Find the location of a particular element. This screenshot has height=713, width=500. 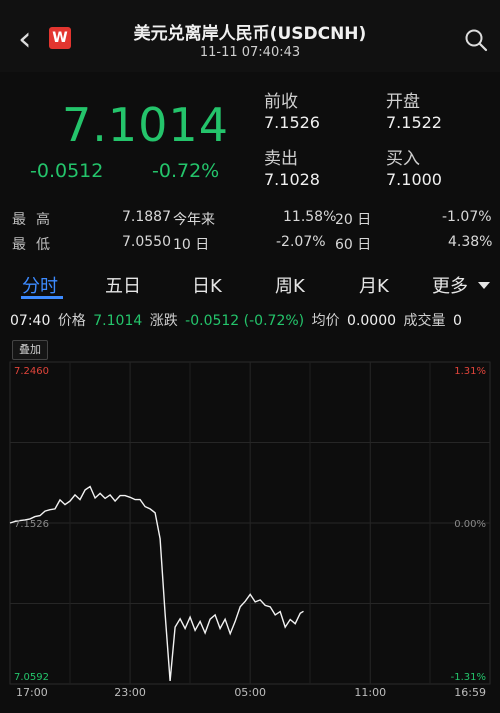

readout-avg-label: 均价 is located at coordinates (325, 321).